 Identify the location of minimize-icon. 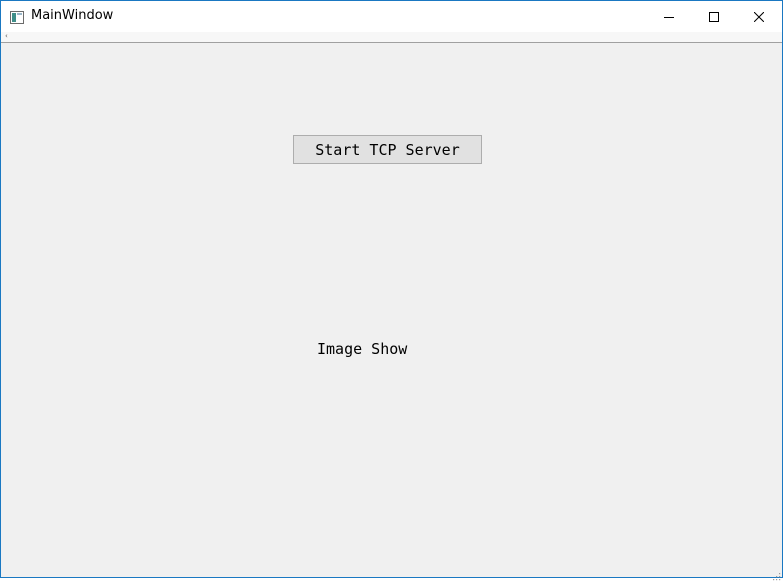
(669, 17).